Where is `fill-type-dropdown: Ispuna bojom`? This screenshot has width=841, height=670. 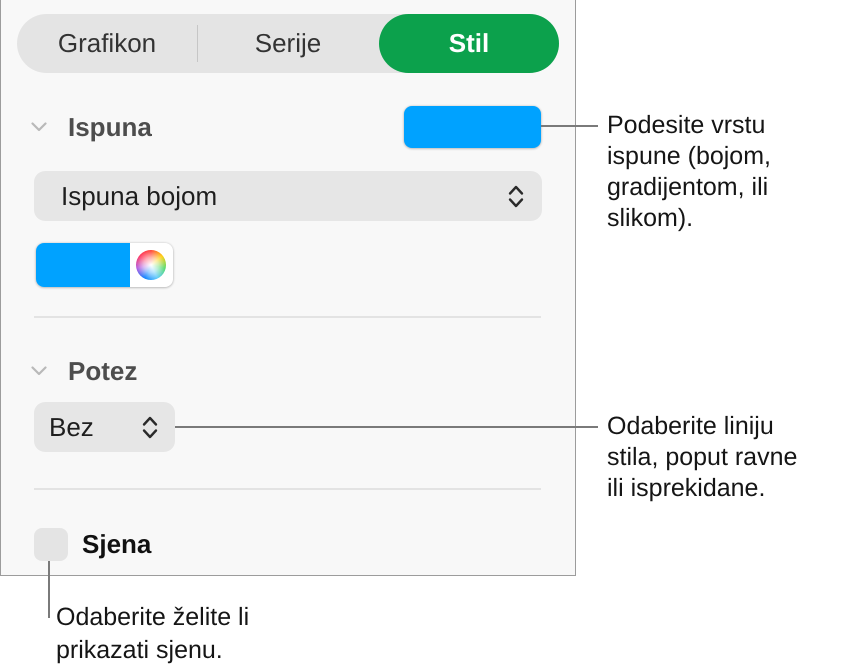 fill-type-dropdown: Ispuna bojom is located at coordinates (288, 196).